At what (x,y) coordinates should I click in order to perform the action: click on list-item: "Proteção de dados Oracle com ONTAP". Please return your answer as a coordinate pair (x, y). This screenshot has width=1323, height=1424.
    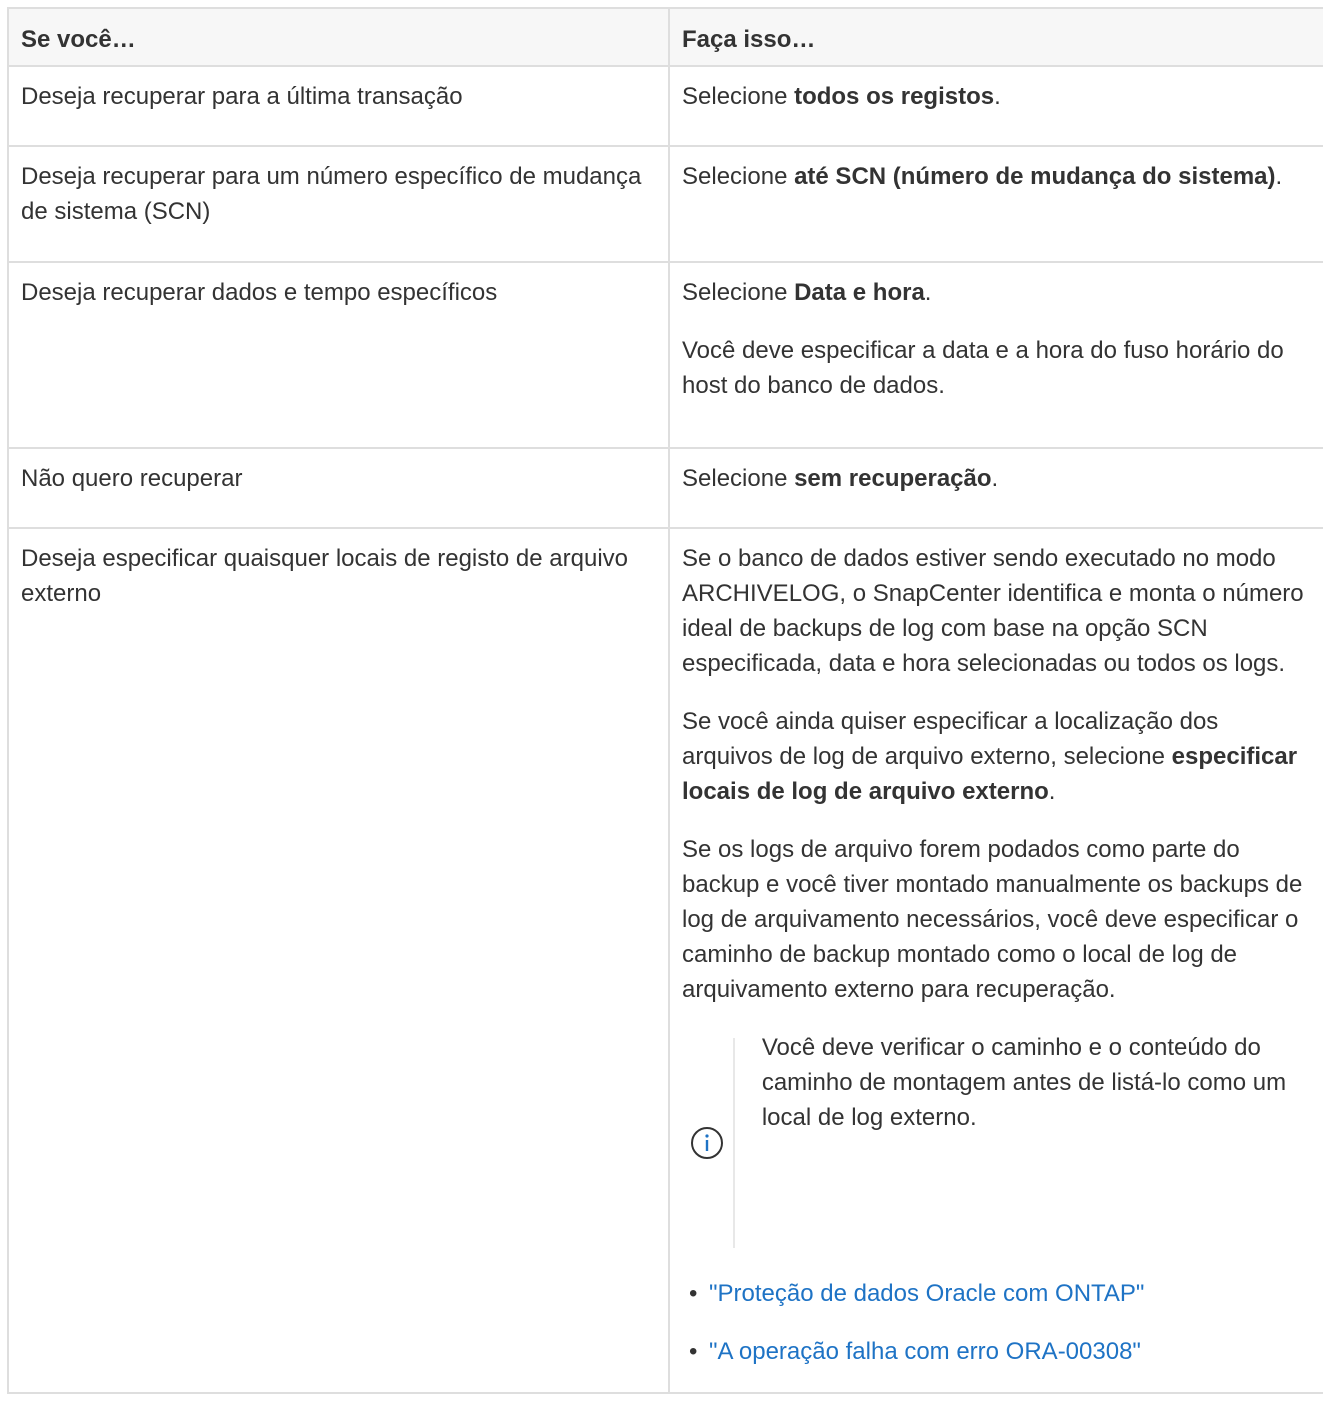
    Looking at the image, I should click on (1002, 1293).